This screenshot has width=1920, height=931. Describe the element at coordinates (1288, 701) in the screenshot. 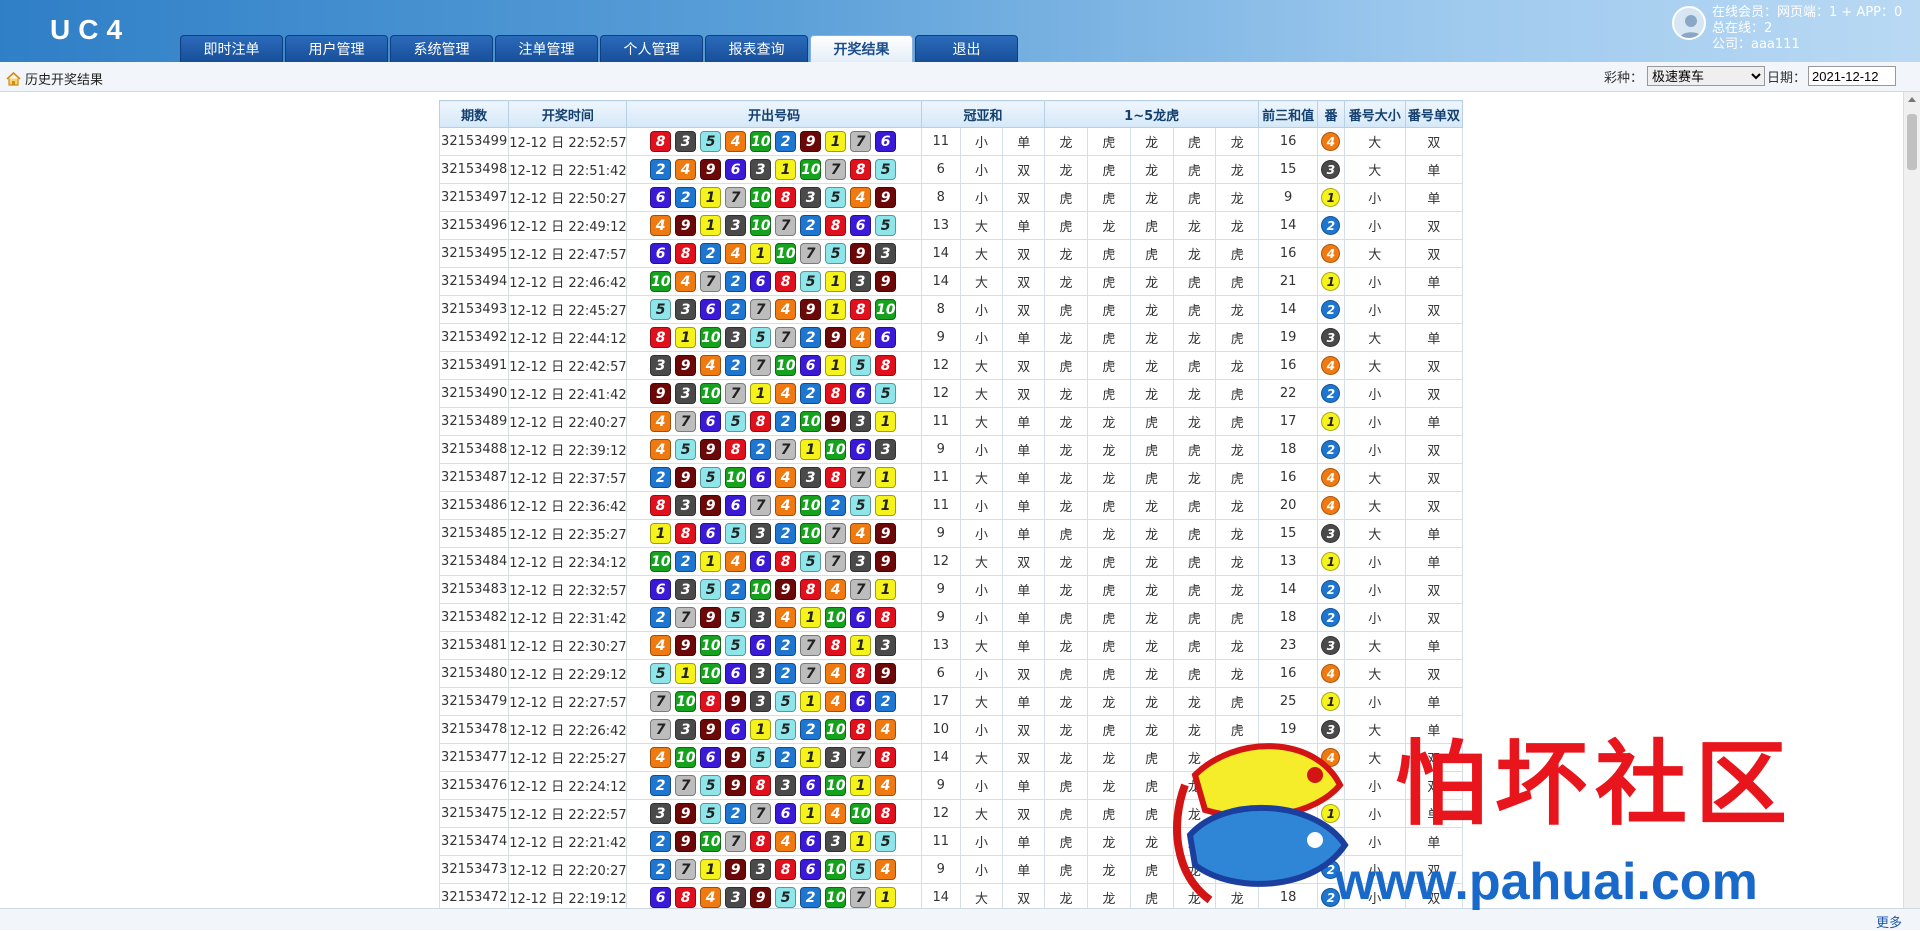

I see `top3-sum-cell: 25` at that location.